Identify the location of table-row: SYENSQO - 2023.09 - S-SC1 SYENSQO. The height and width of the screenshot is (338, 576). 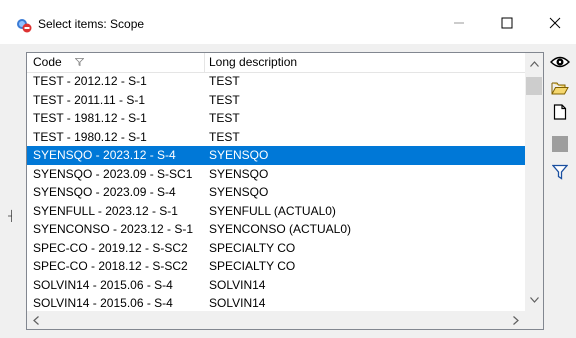
(276, 174).